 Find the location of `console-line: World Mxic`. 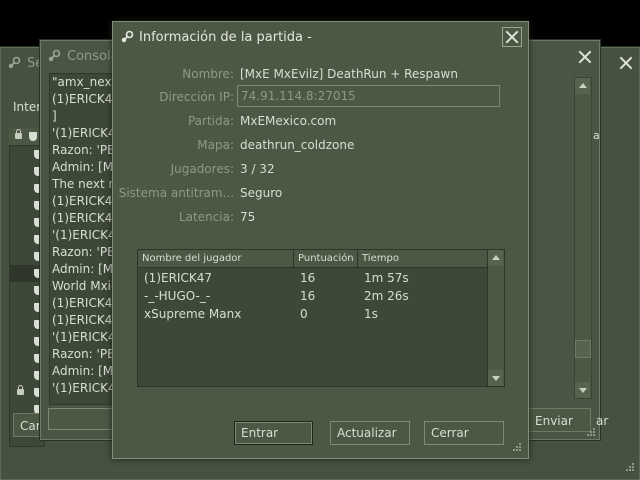

console-line: World Mxic is located at coordinates (85, 286).